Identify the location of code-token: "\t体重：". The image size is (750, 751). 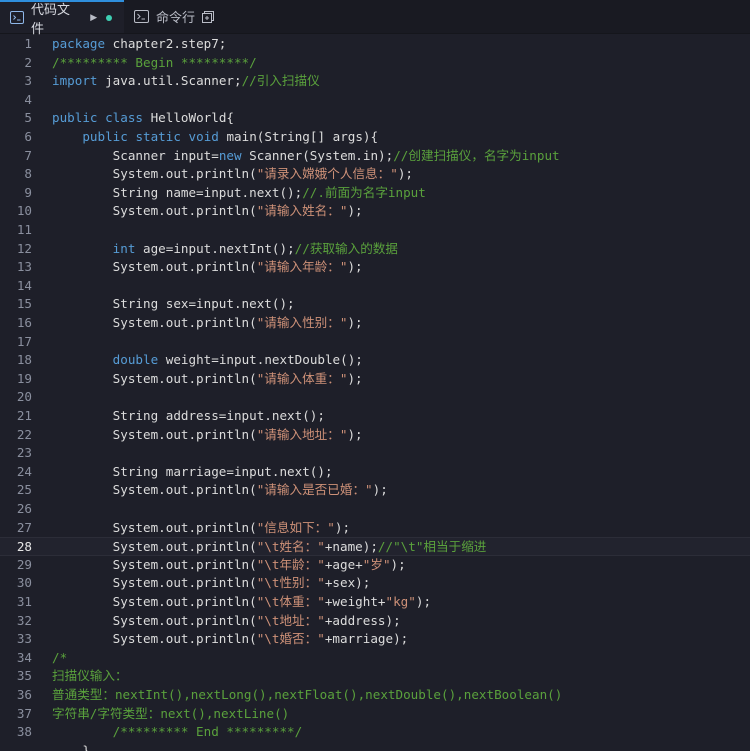
(290, 601).